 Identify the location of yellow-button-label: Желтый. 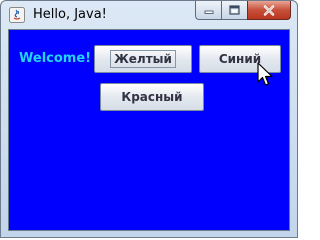
(143, 59).